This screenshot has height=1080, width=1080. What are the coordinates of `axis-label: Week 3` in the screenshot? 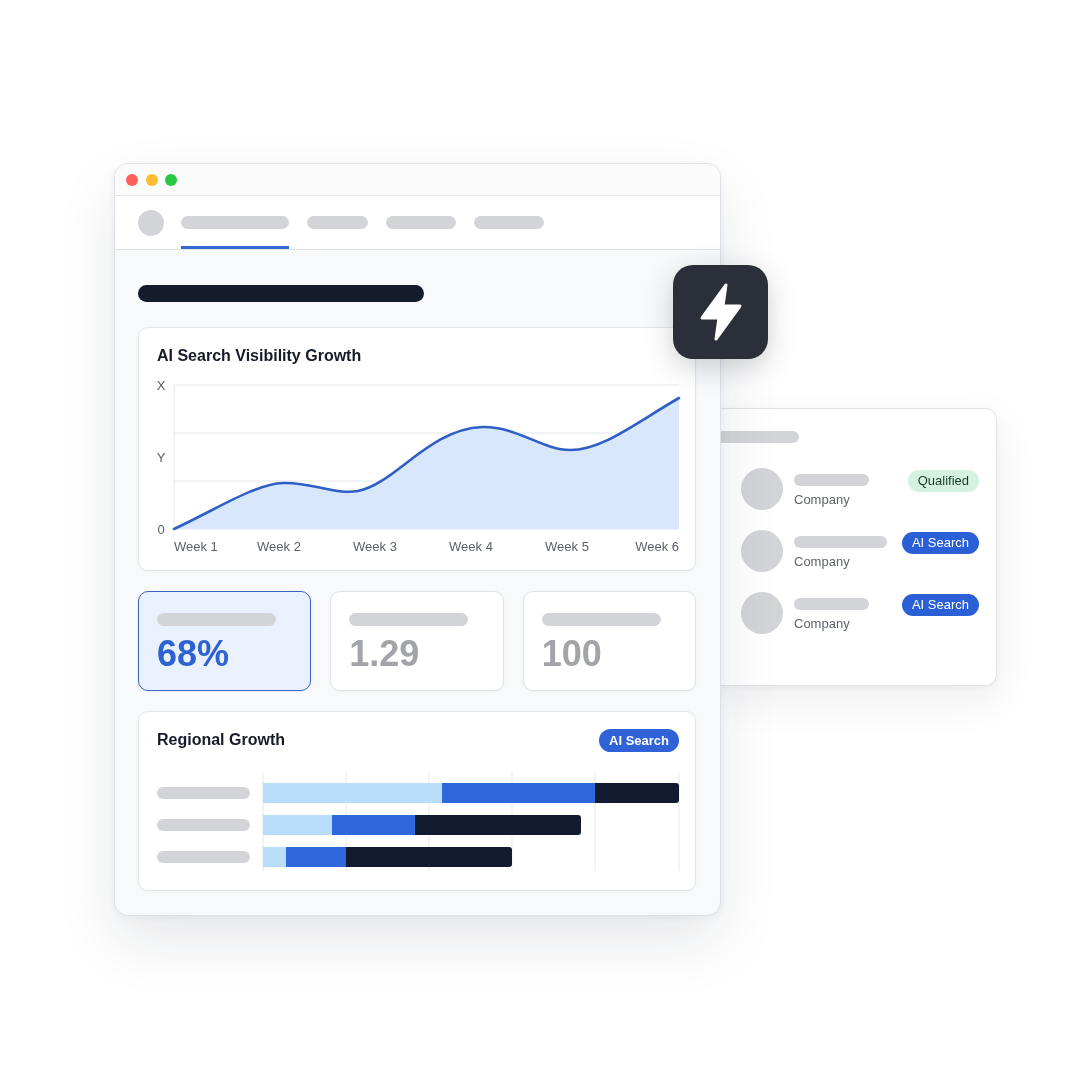 It's located at (375, 546).